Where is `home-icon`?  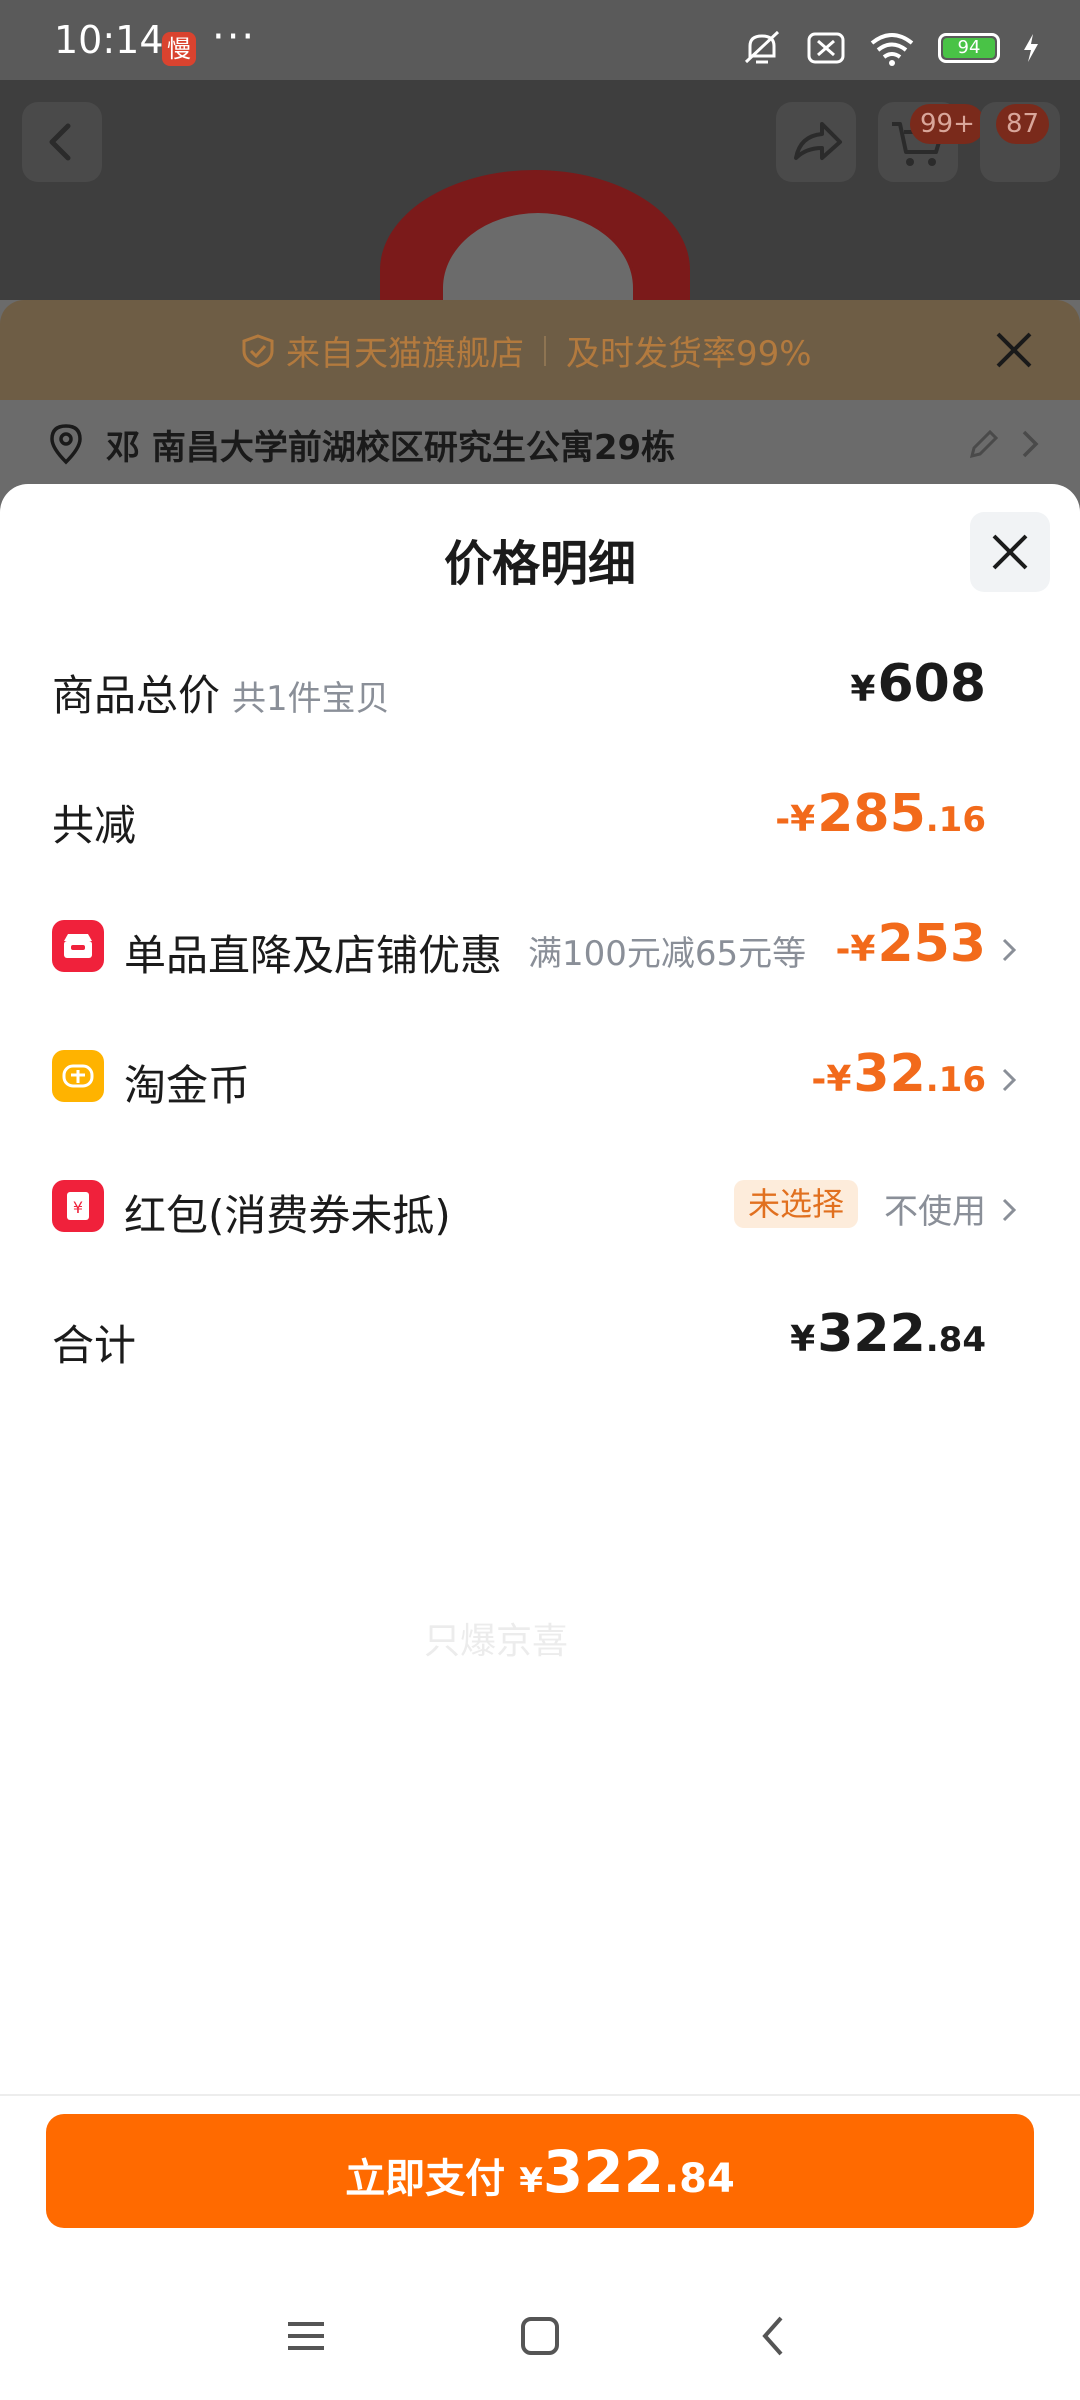 home-icon is located at coordinates (540, 2336).